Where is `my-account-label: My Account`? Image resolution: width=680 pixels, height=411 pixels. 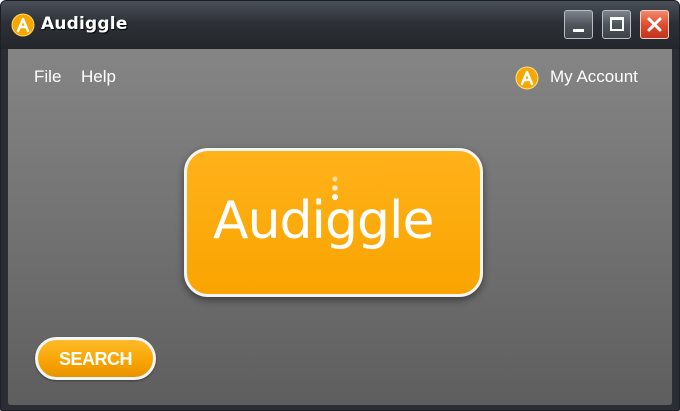
my-account-label: My Account is located at coordinates (594, 76).